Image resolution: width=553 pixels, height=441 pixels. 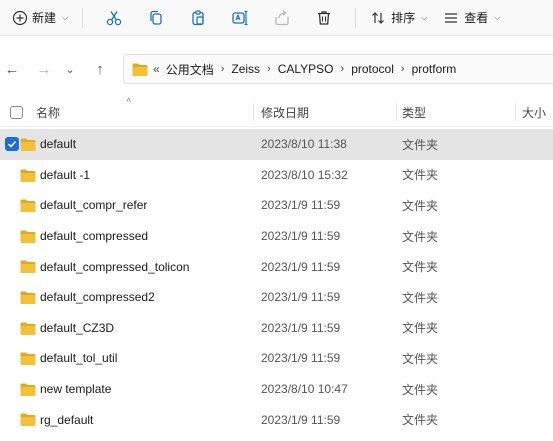 I want to click on file-row: new template 2023/8/10 10:47 文件夹, so click(x=276, y=389).